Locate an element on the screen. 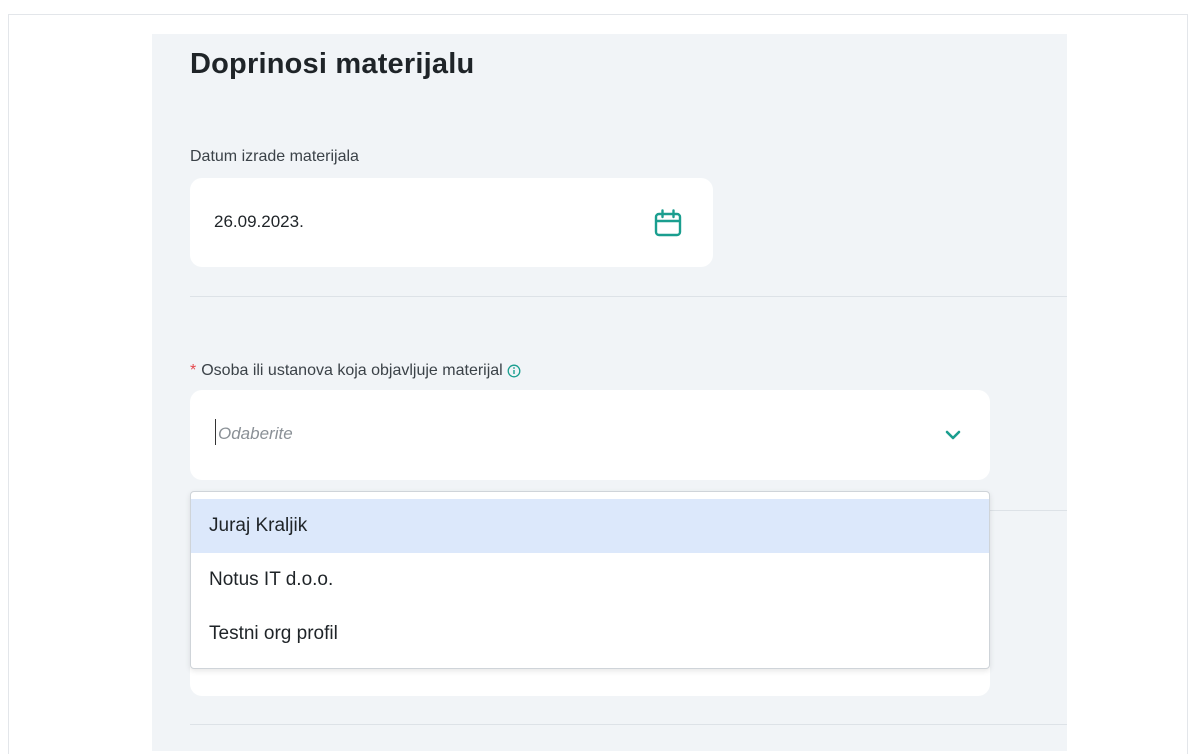 The height and width of the screenshot is (754, 1197). info-icon is located at coordinates (514, 371).